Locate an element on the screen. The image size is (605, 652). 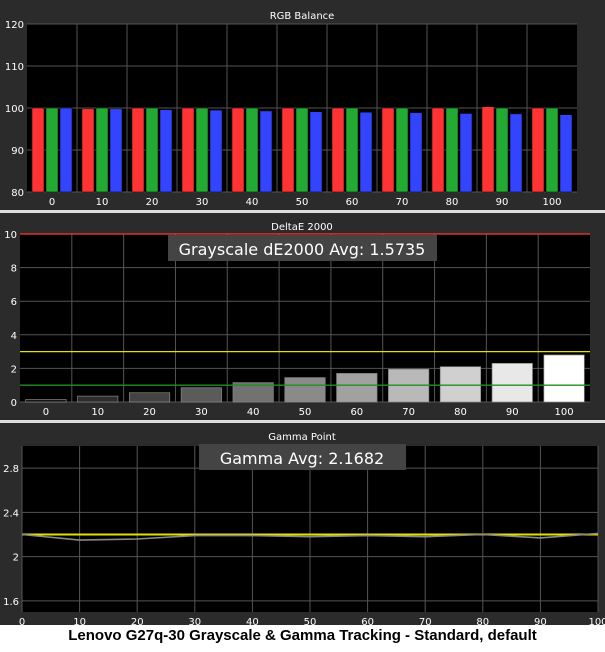
y-tick-label: 80 is located at coordinates (17, 193).